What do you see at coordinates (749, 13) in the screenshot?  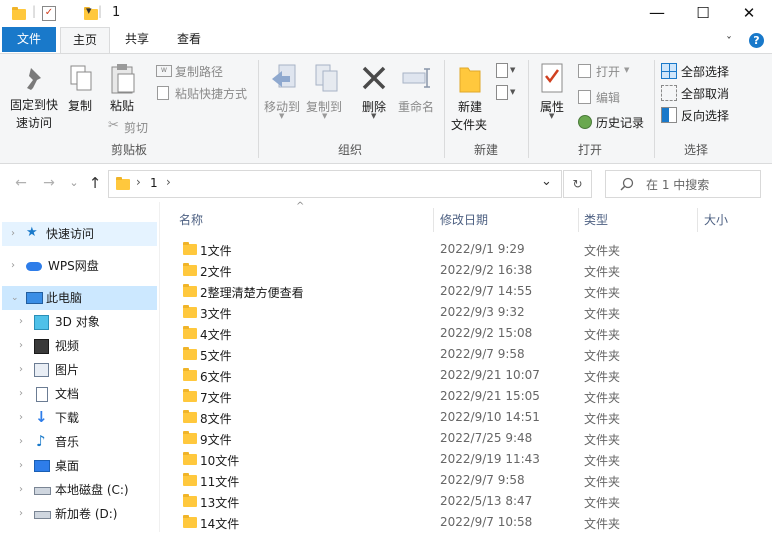 I see `close-button: ✕` at bounding box center [749, 13].